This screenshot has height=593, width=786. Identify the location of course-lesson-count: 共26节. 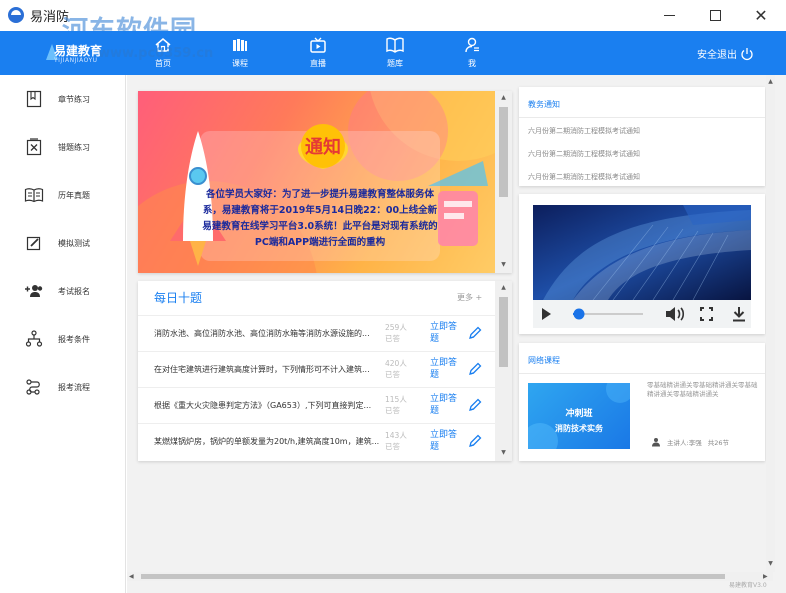
(718, 443).